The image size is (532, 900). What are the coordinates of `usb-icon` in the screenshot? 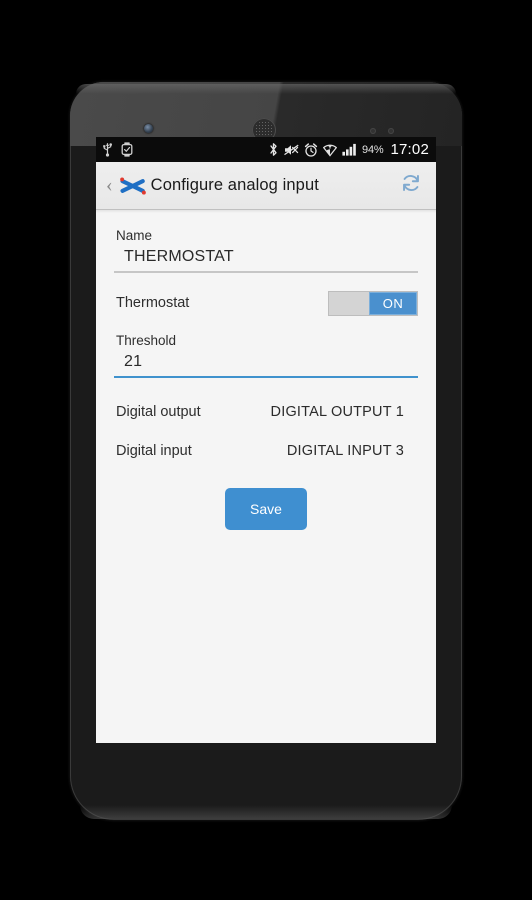 It's located at (107, 150).